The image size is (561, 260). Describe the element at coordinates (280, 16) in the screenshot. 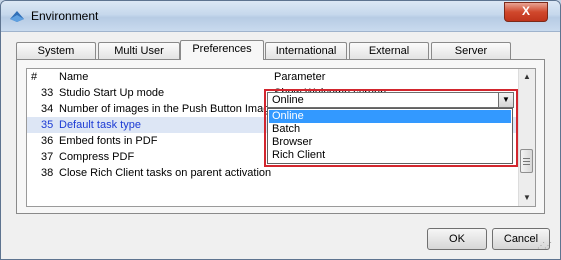

I see `title-bar: Environment X` at that location.